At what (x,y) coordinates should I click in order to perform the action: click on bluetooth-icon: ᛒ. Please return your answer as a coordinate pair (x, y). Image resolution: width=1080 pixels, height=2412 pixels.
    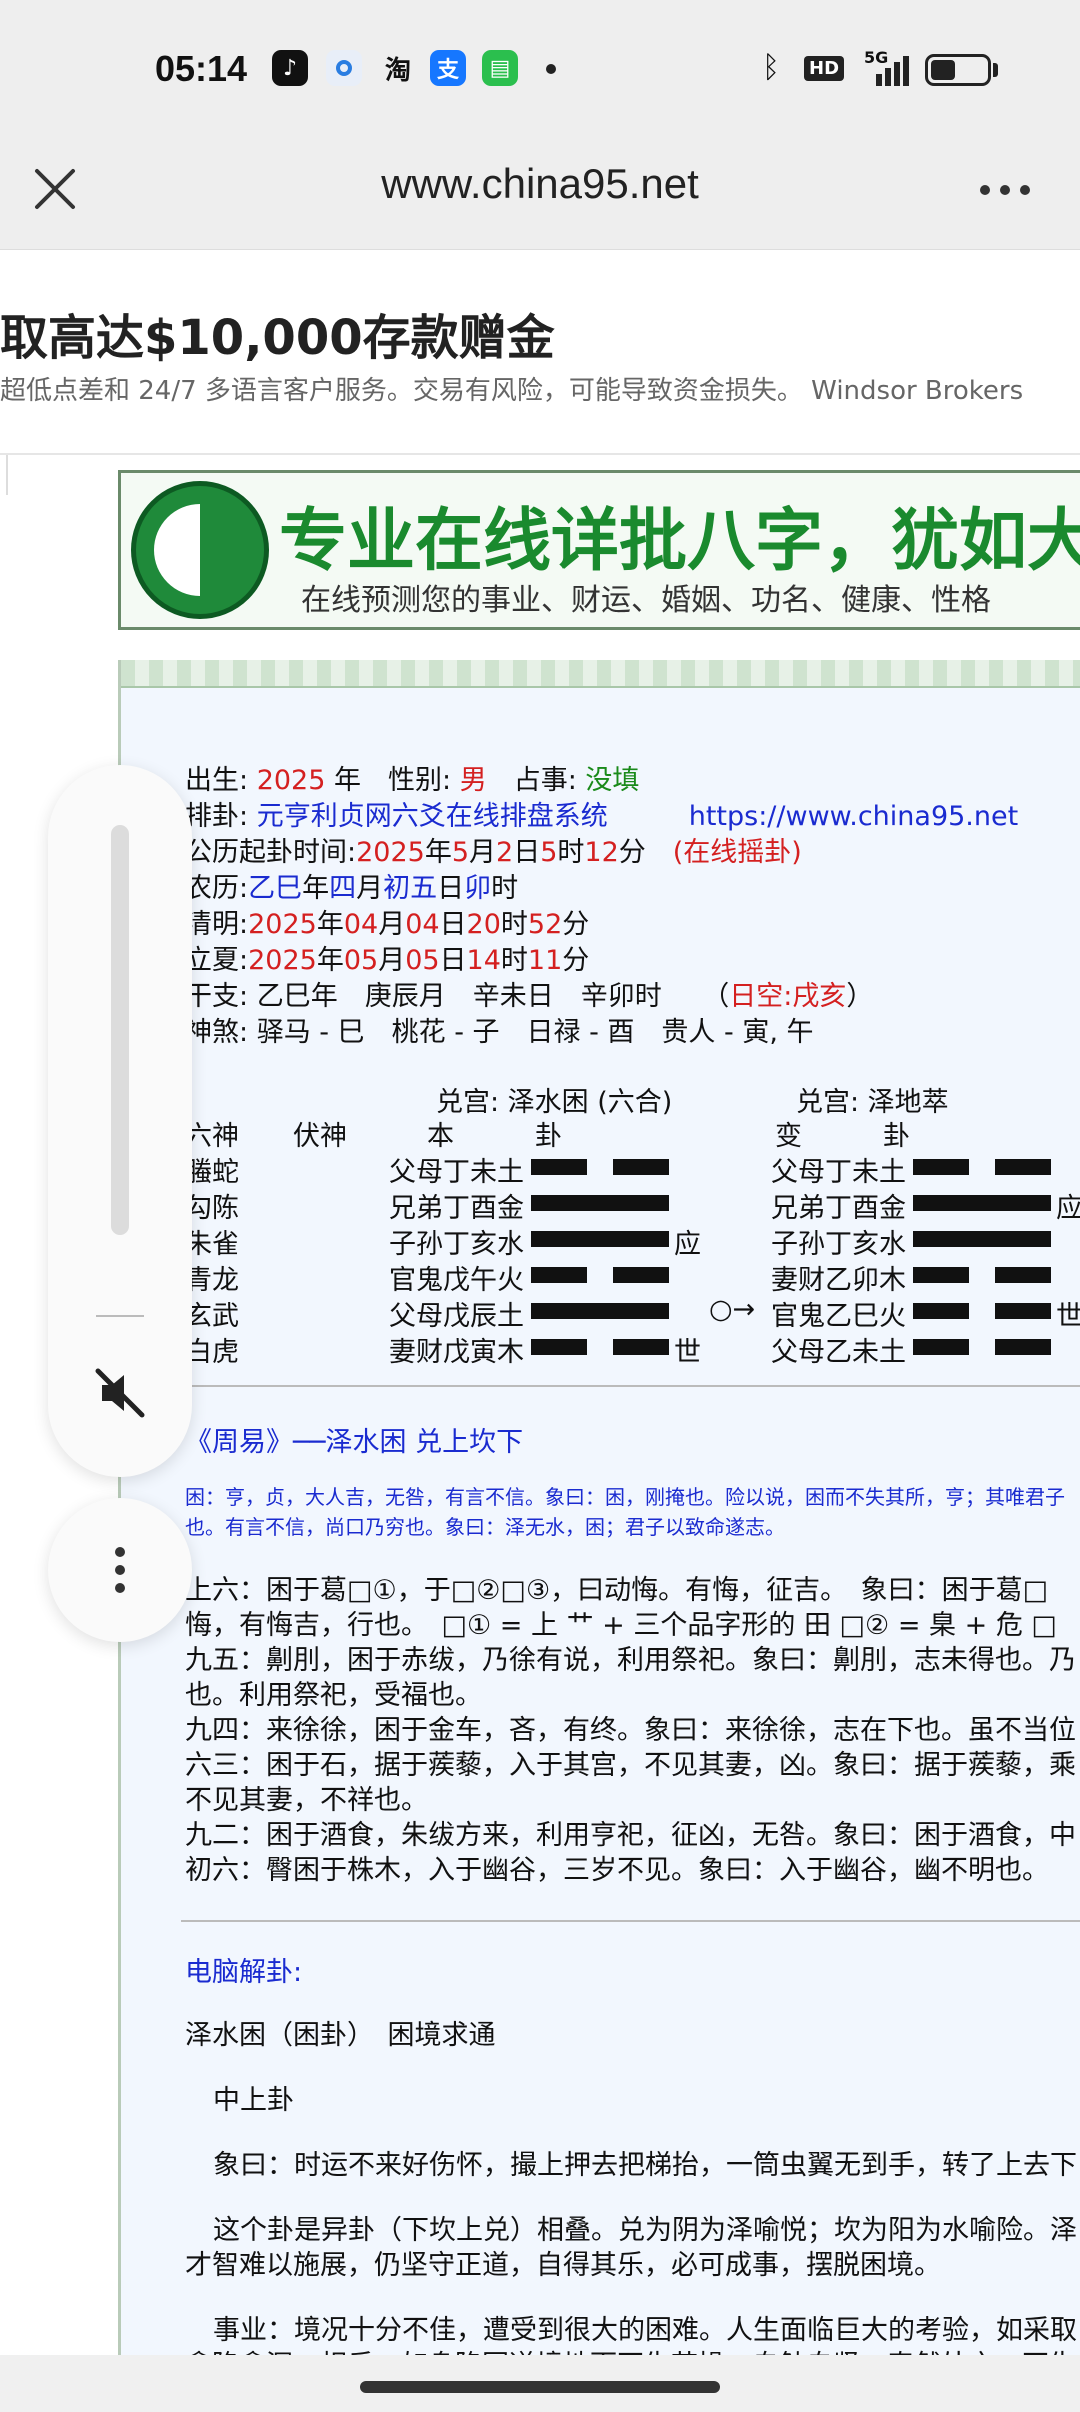
    Looking at the image, I should click on (771, 67).